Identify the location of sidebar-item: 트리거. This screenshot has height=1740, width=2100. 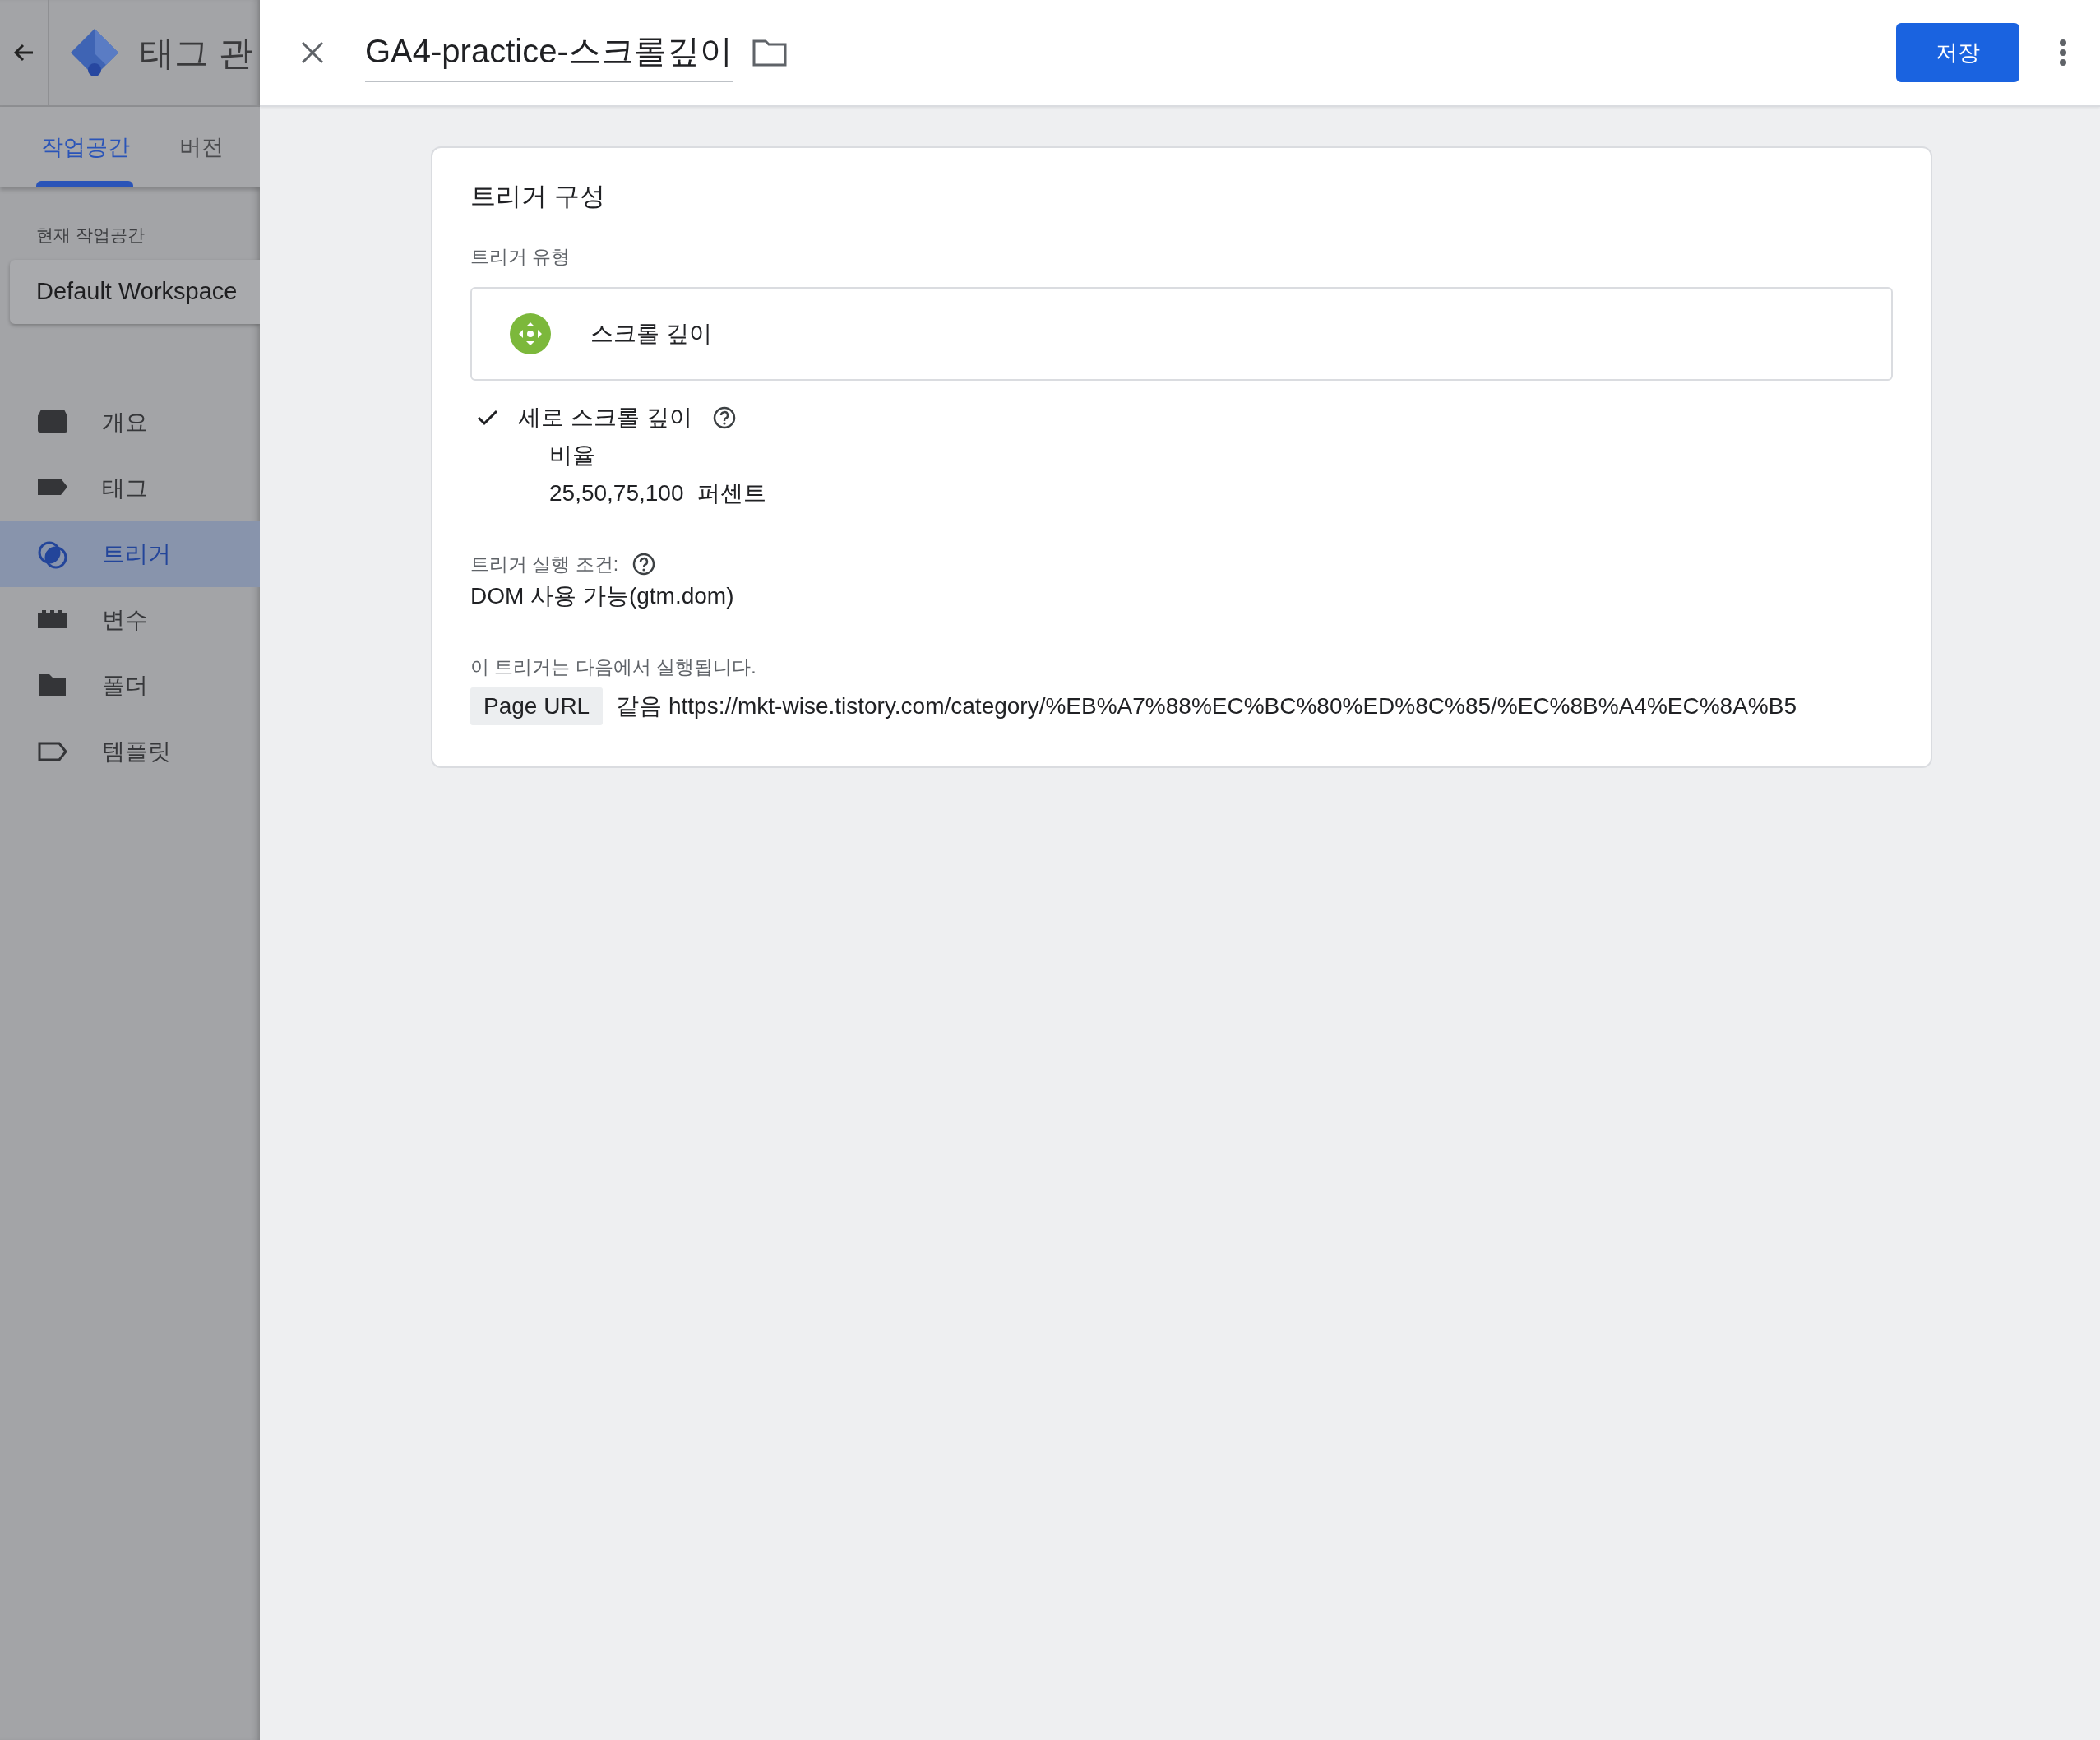
(130, 554).